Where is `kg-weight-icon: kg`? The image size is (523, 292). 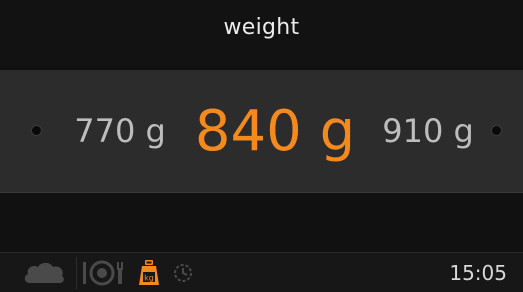 kg-weight-icon: kg is located at coordinates (149, 273).